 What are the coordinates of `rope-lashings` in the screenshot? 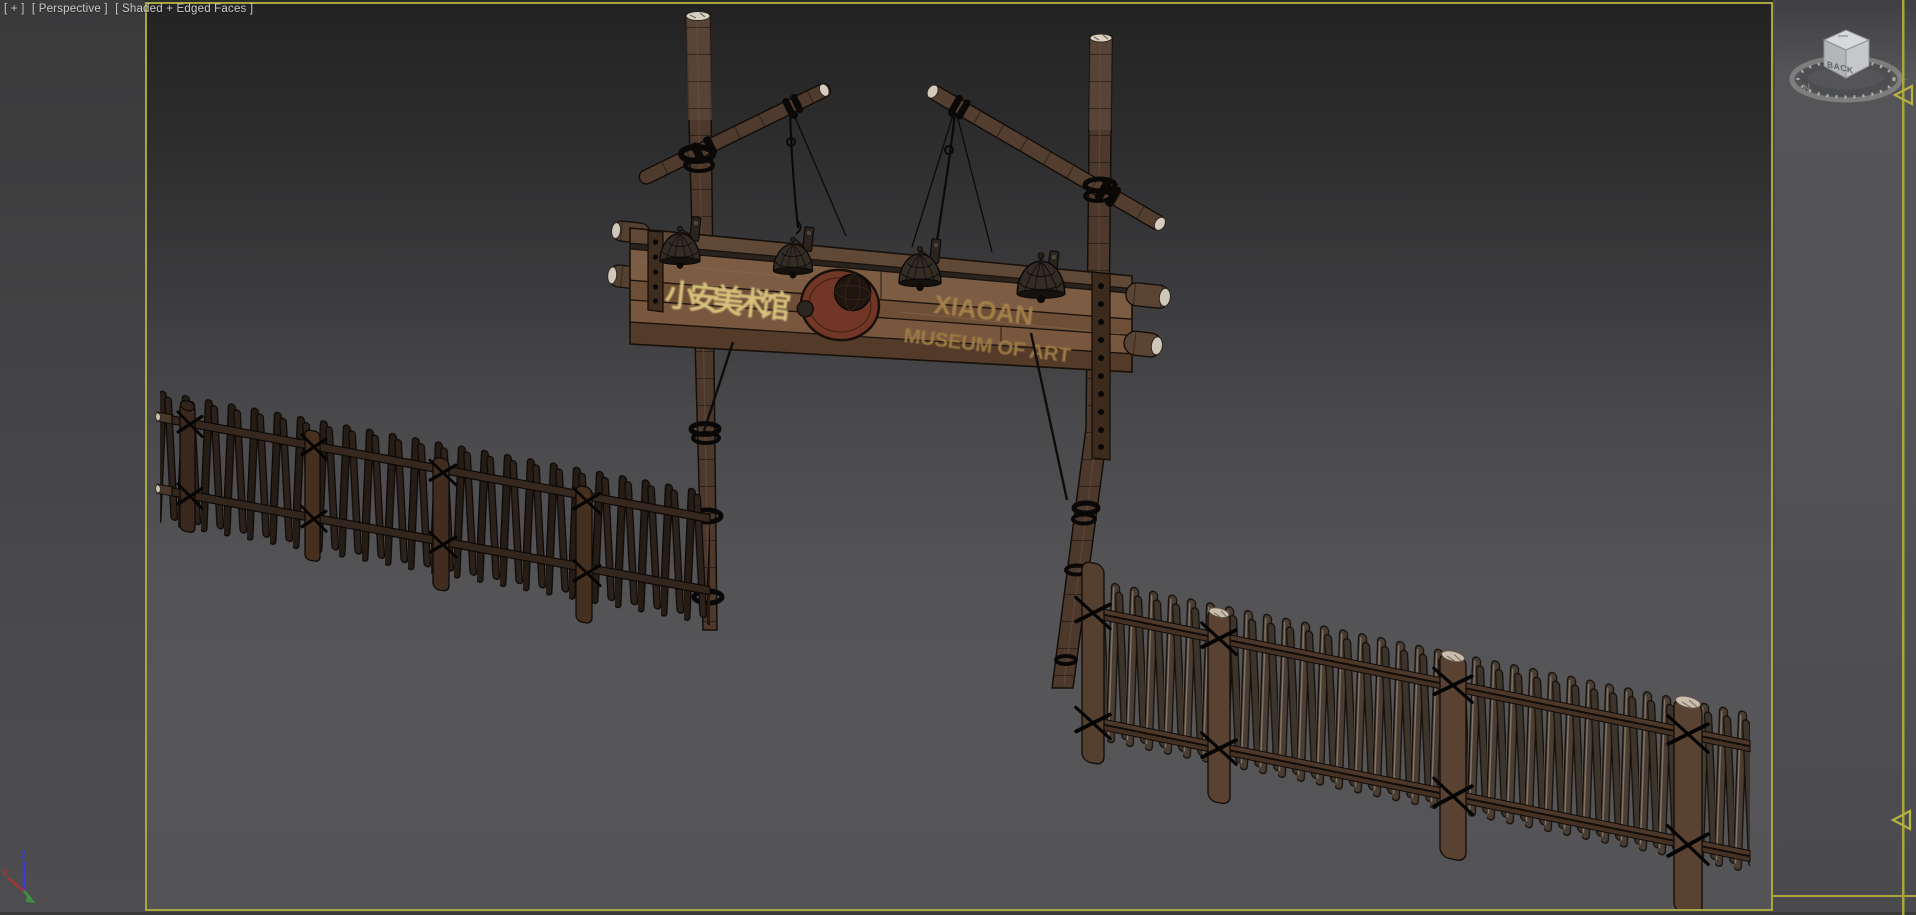 It's located at (898, 405).